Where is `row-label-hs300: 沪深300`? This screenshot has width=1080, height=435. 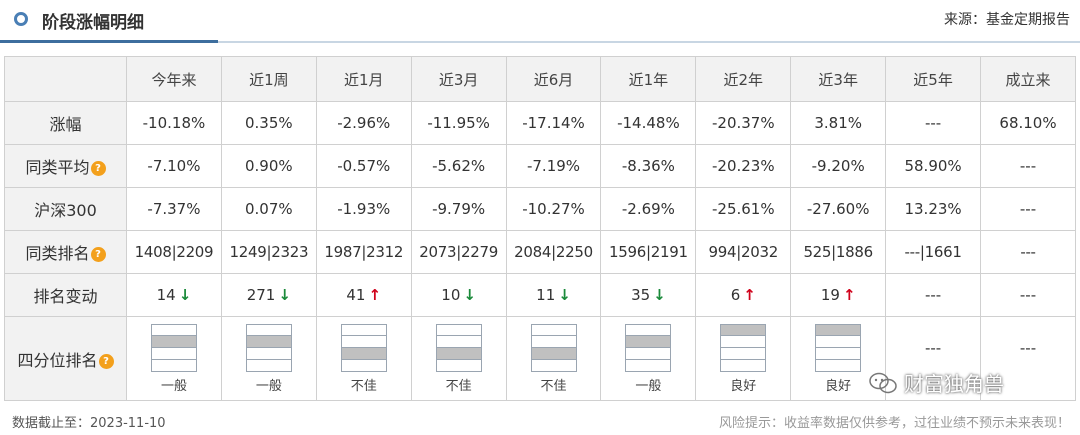
row-label-hs300: 沪深300 is located at coordinates (65, 209).